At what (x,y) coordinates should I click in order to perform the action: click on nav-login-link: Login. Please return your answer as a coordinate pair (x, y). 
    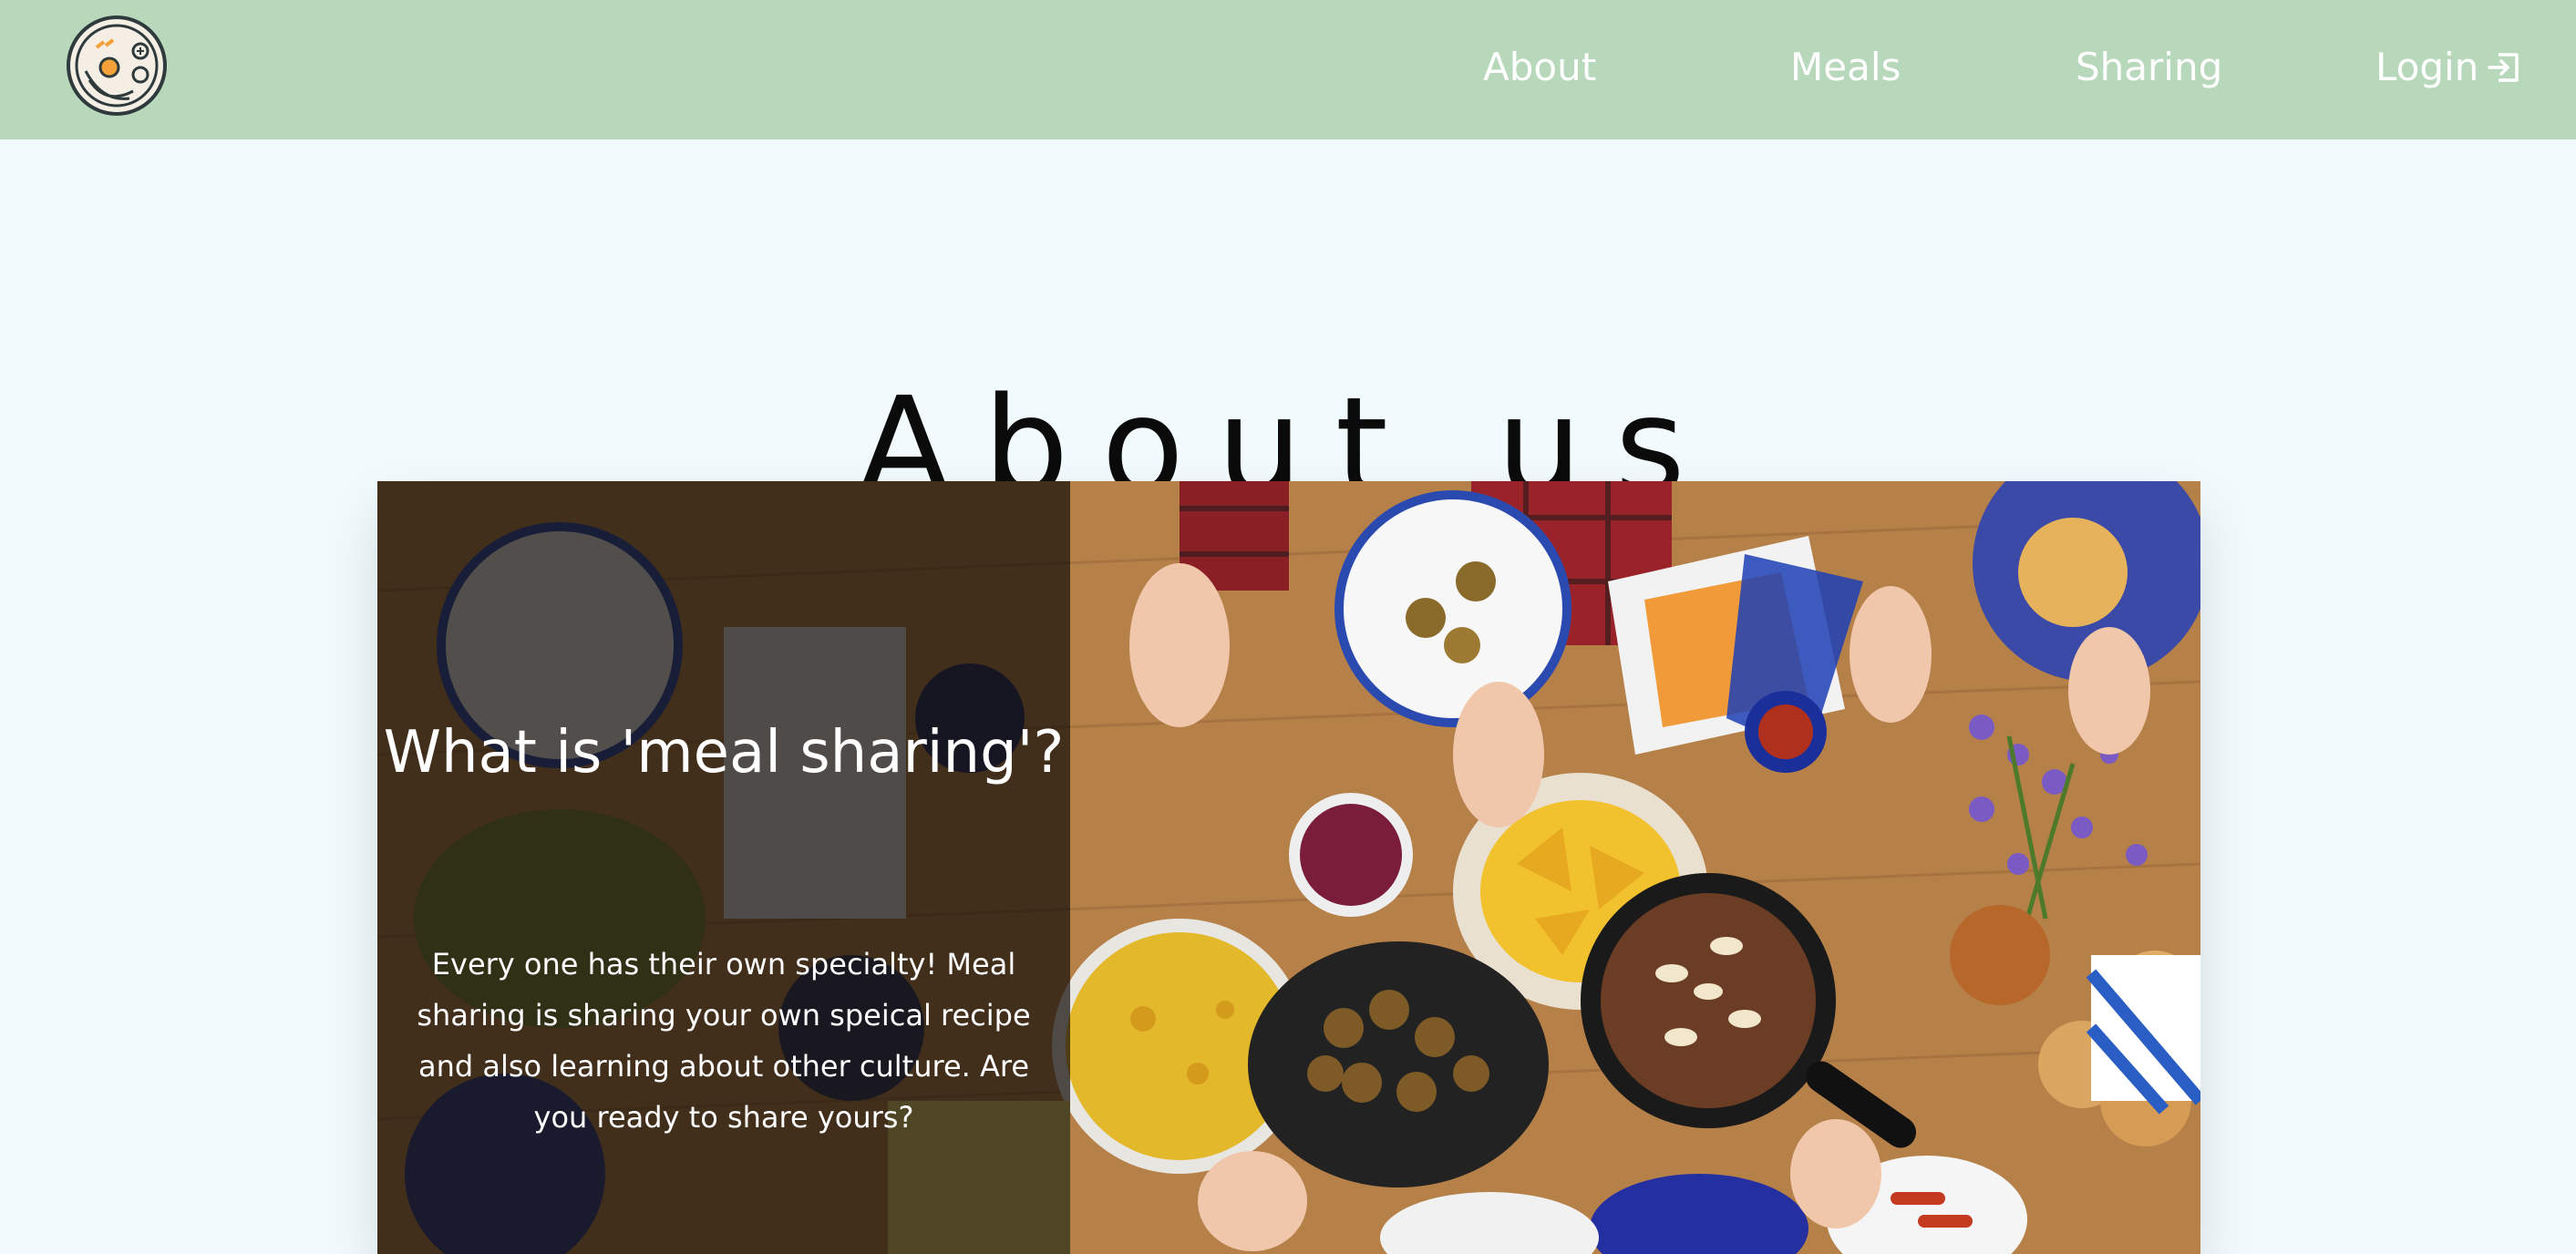
    Looking at the image, I should click on (2448, 67).